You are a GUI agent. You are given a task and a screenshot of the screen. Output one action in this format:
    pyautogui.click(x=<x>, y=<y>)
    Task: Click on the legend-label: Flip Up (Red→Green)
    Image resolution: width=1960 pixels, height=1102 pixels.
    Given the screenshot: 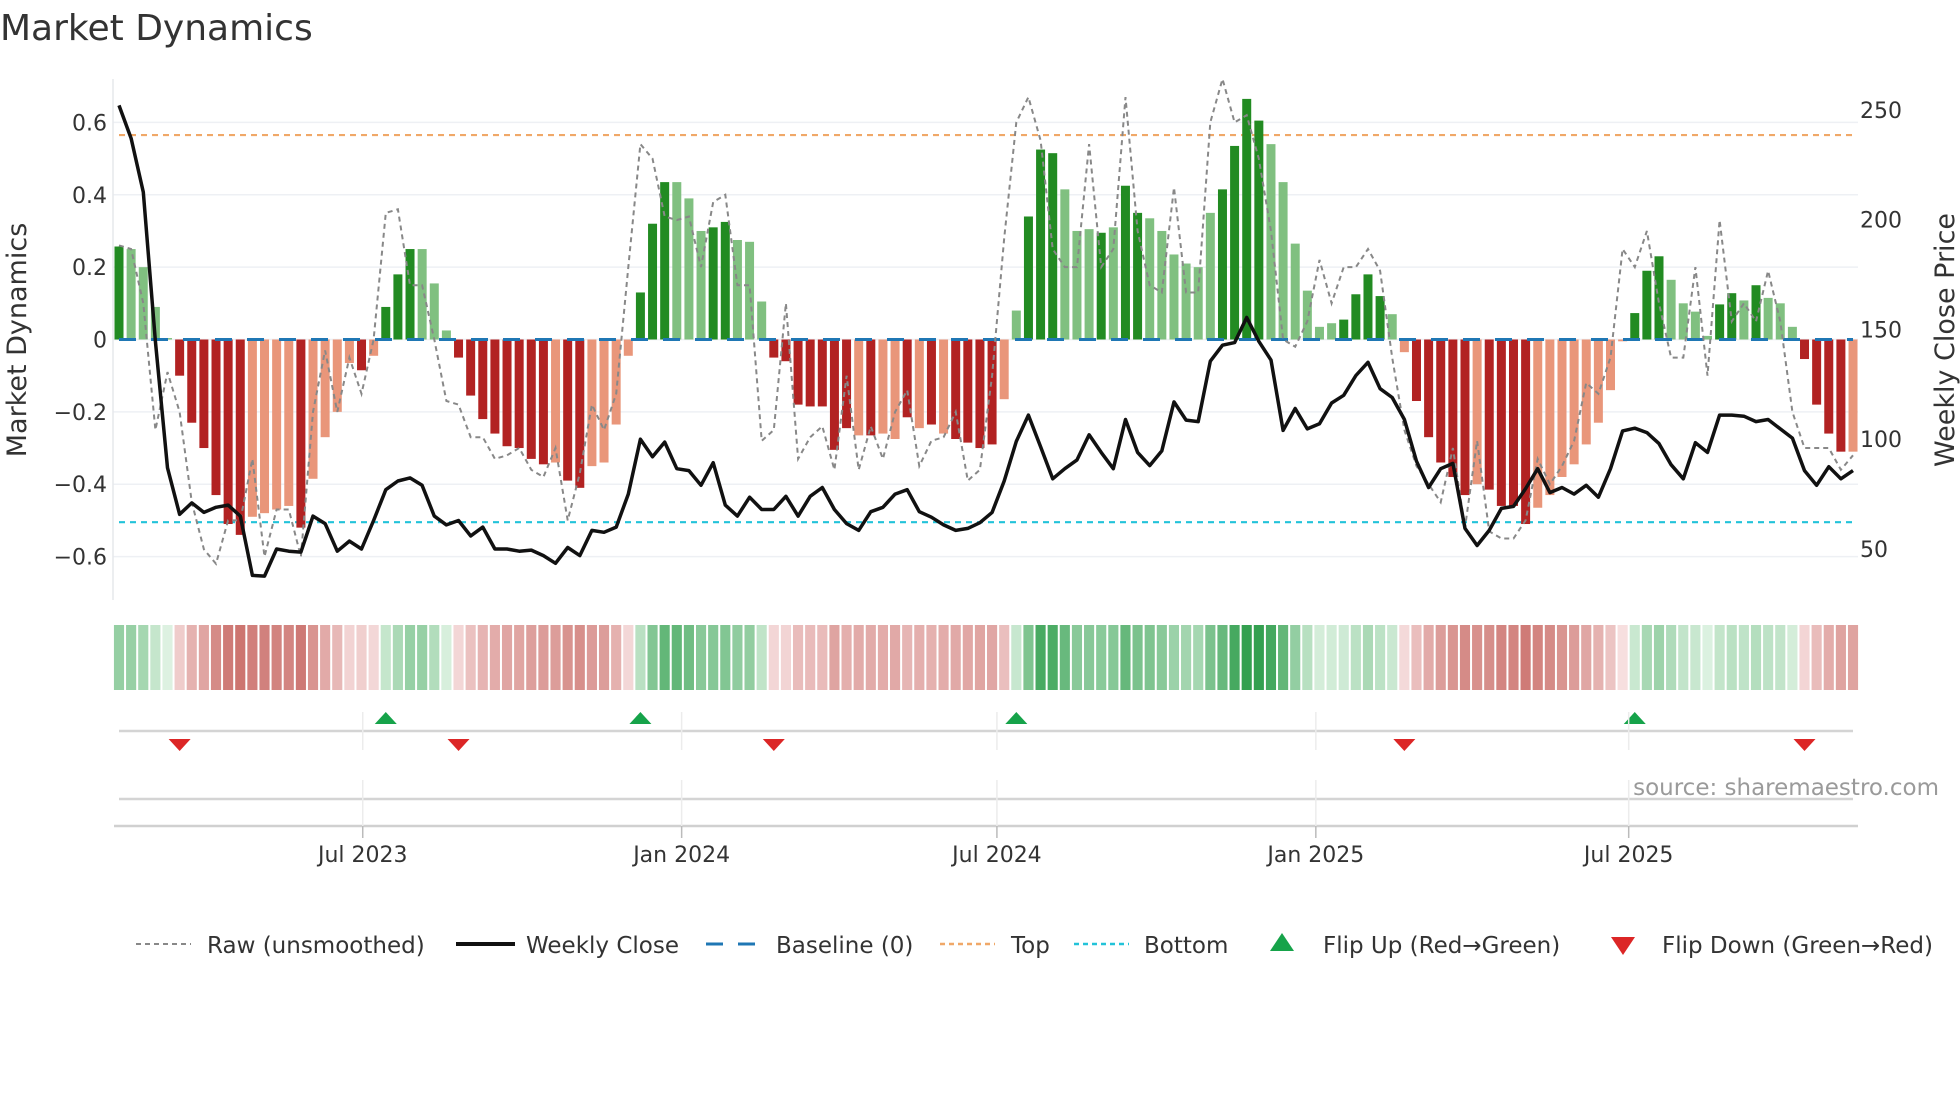 What is the action you would take?
    pyautogui.click(x=1441, y=946)
    